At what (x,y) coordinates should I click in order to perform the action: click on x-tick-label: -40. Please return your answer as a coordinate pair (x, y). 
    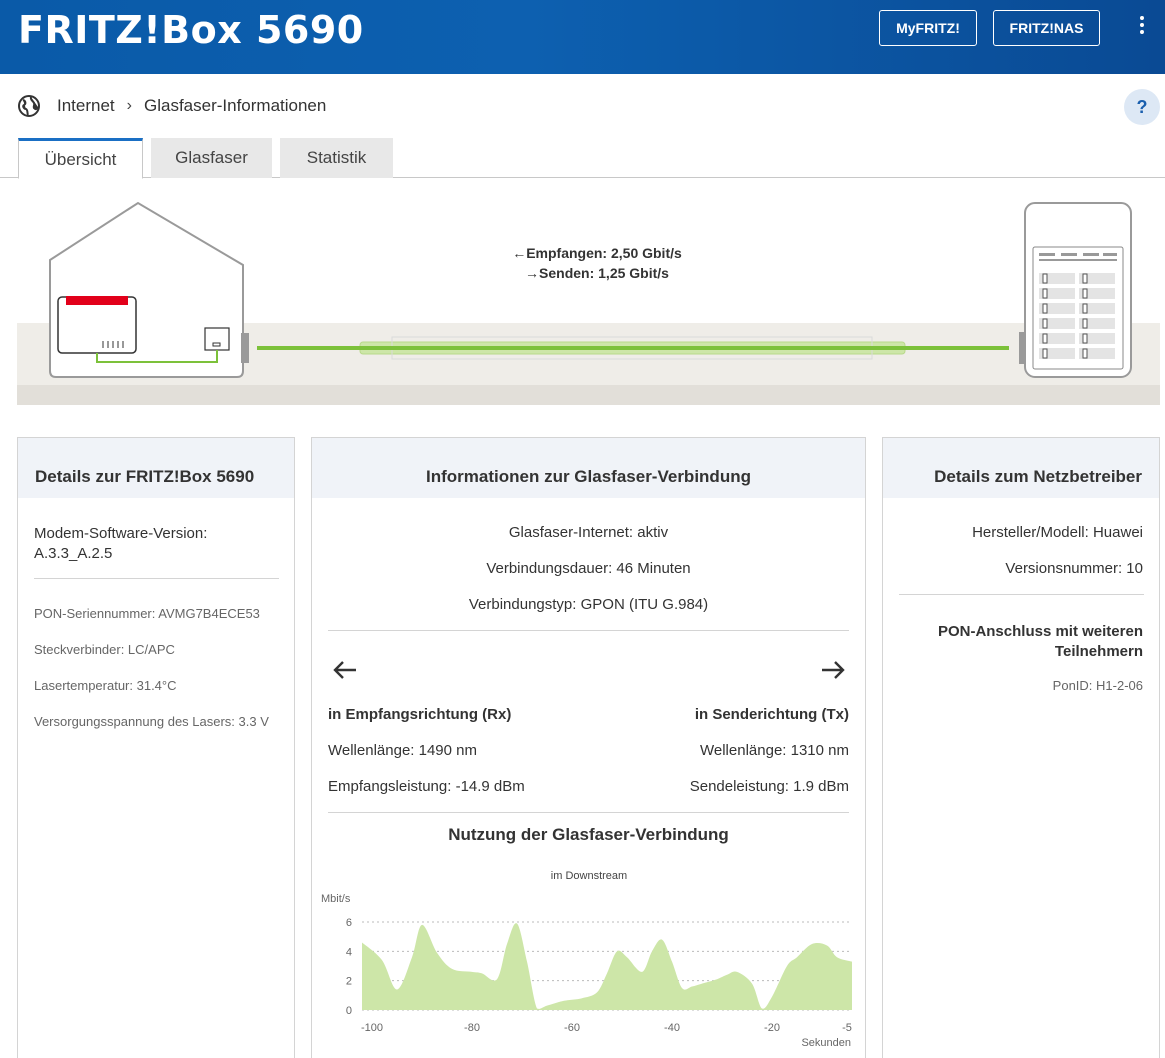
    Looking at the image, I should click on (672, 1028).